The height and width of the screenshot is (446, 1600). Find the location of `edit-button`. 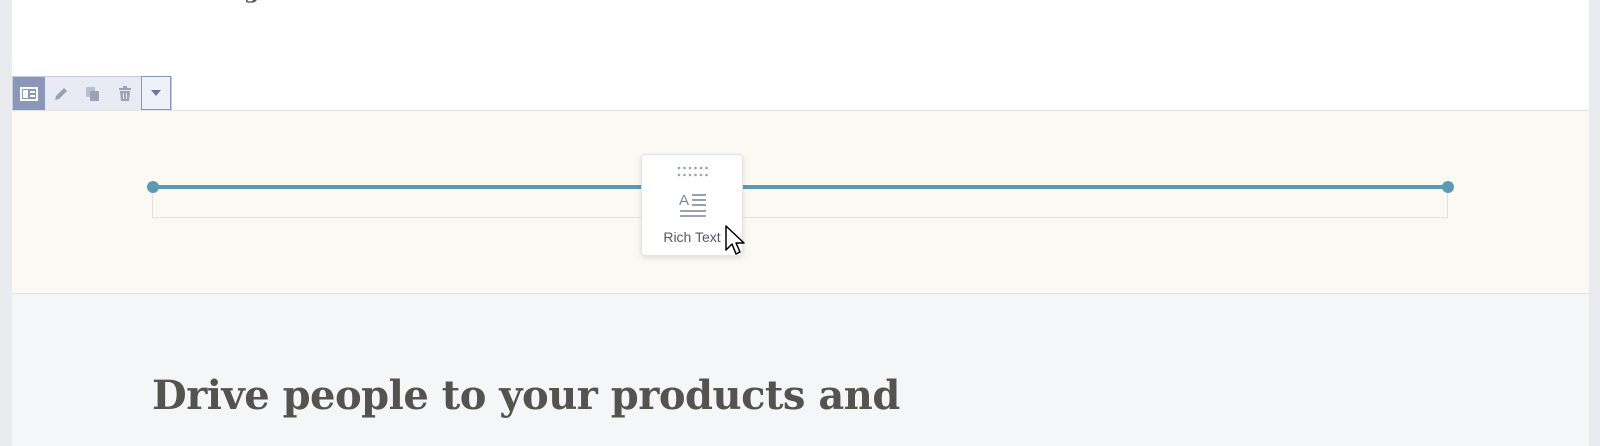

edit-button is located at coordinates (61, 93).